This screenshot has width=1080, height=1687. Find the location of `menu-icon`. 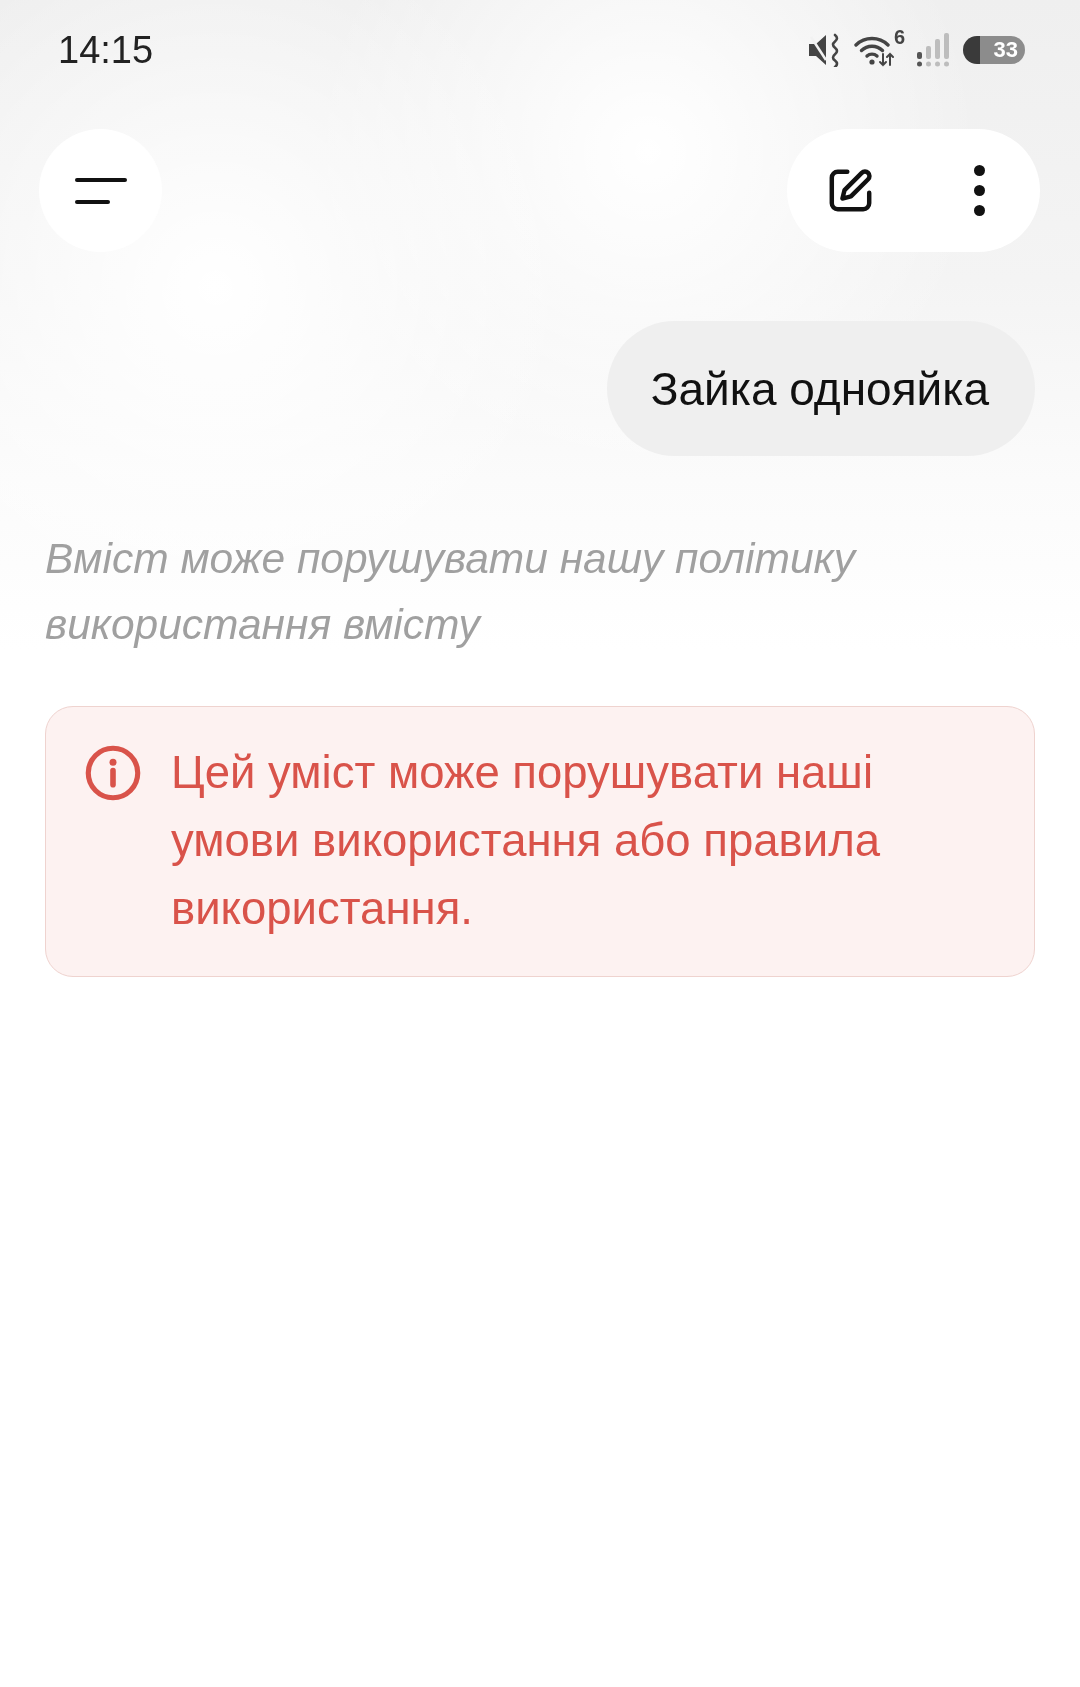

menu-icon is located at coordinates (100, 190).